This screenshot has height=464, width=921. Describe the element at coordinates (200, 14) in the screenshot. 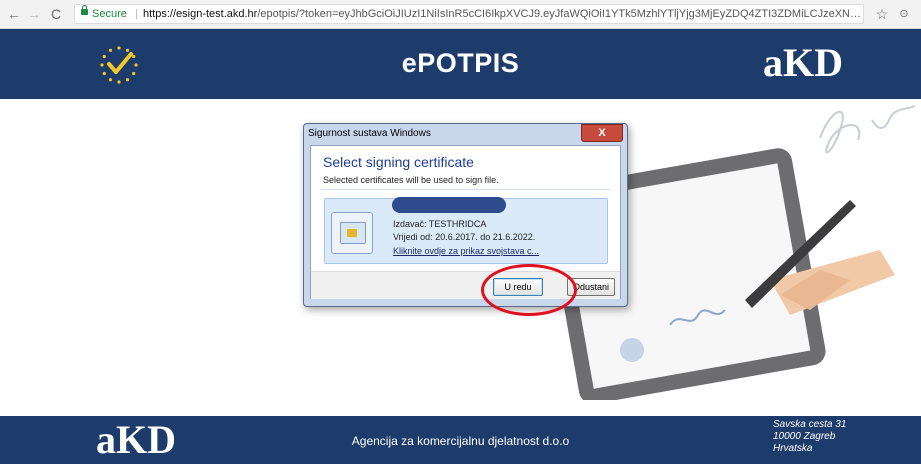

I see `url-host: https://esign-test.akd.hr` at that location.